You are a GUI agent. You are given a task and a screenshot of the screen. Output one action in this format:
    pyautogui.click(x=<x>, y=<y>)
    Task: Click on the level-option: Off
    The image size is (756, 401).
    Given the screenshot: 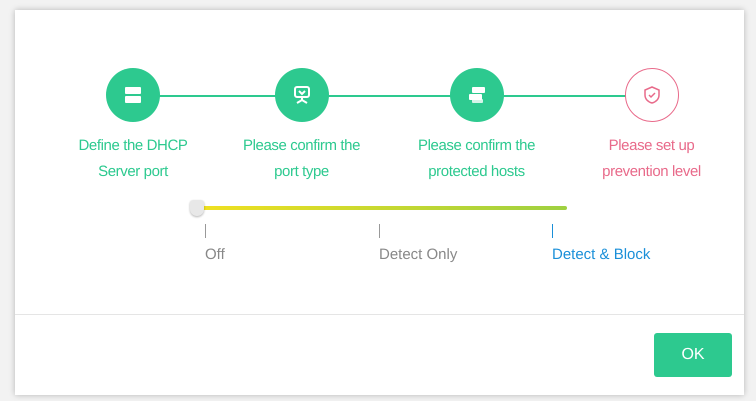 What is the action you would take?
    pyautogui.click(x=215, y=254)
    